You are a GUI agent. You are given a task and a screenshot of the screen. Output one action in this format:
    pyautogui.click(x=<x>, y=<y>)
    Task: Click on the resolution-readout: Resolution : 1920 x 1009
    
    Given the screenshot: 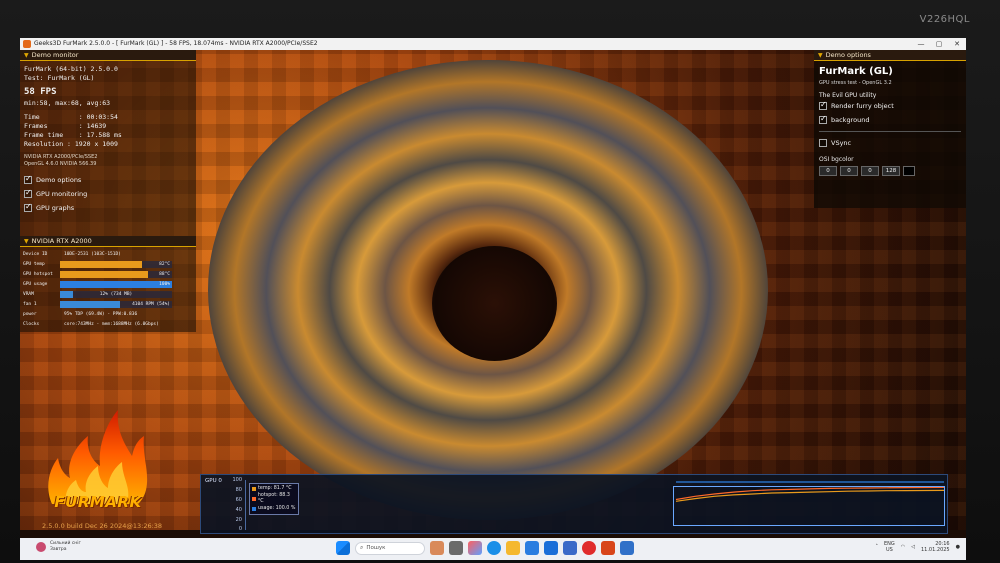 What is the action you would take?
    pyautogui.click(x=71, y=144)
    